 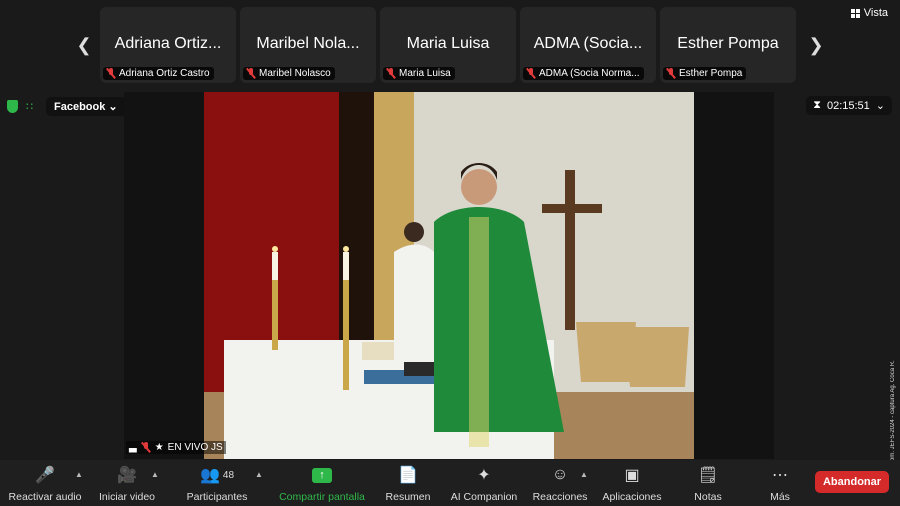 I want to click on connection-signal-icon: ∷, so click(x=29, y=106).